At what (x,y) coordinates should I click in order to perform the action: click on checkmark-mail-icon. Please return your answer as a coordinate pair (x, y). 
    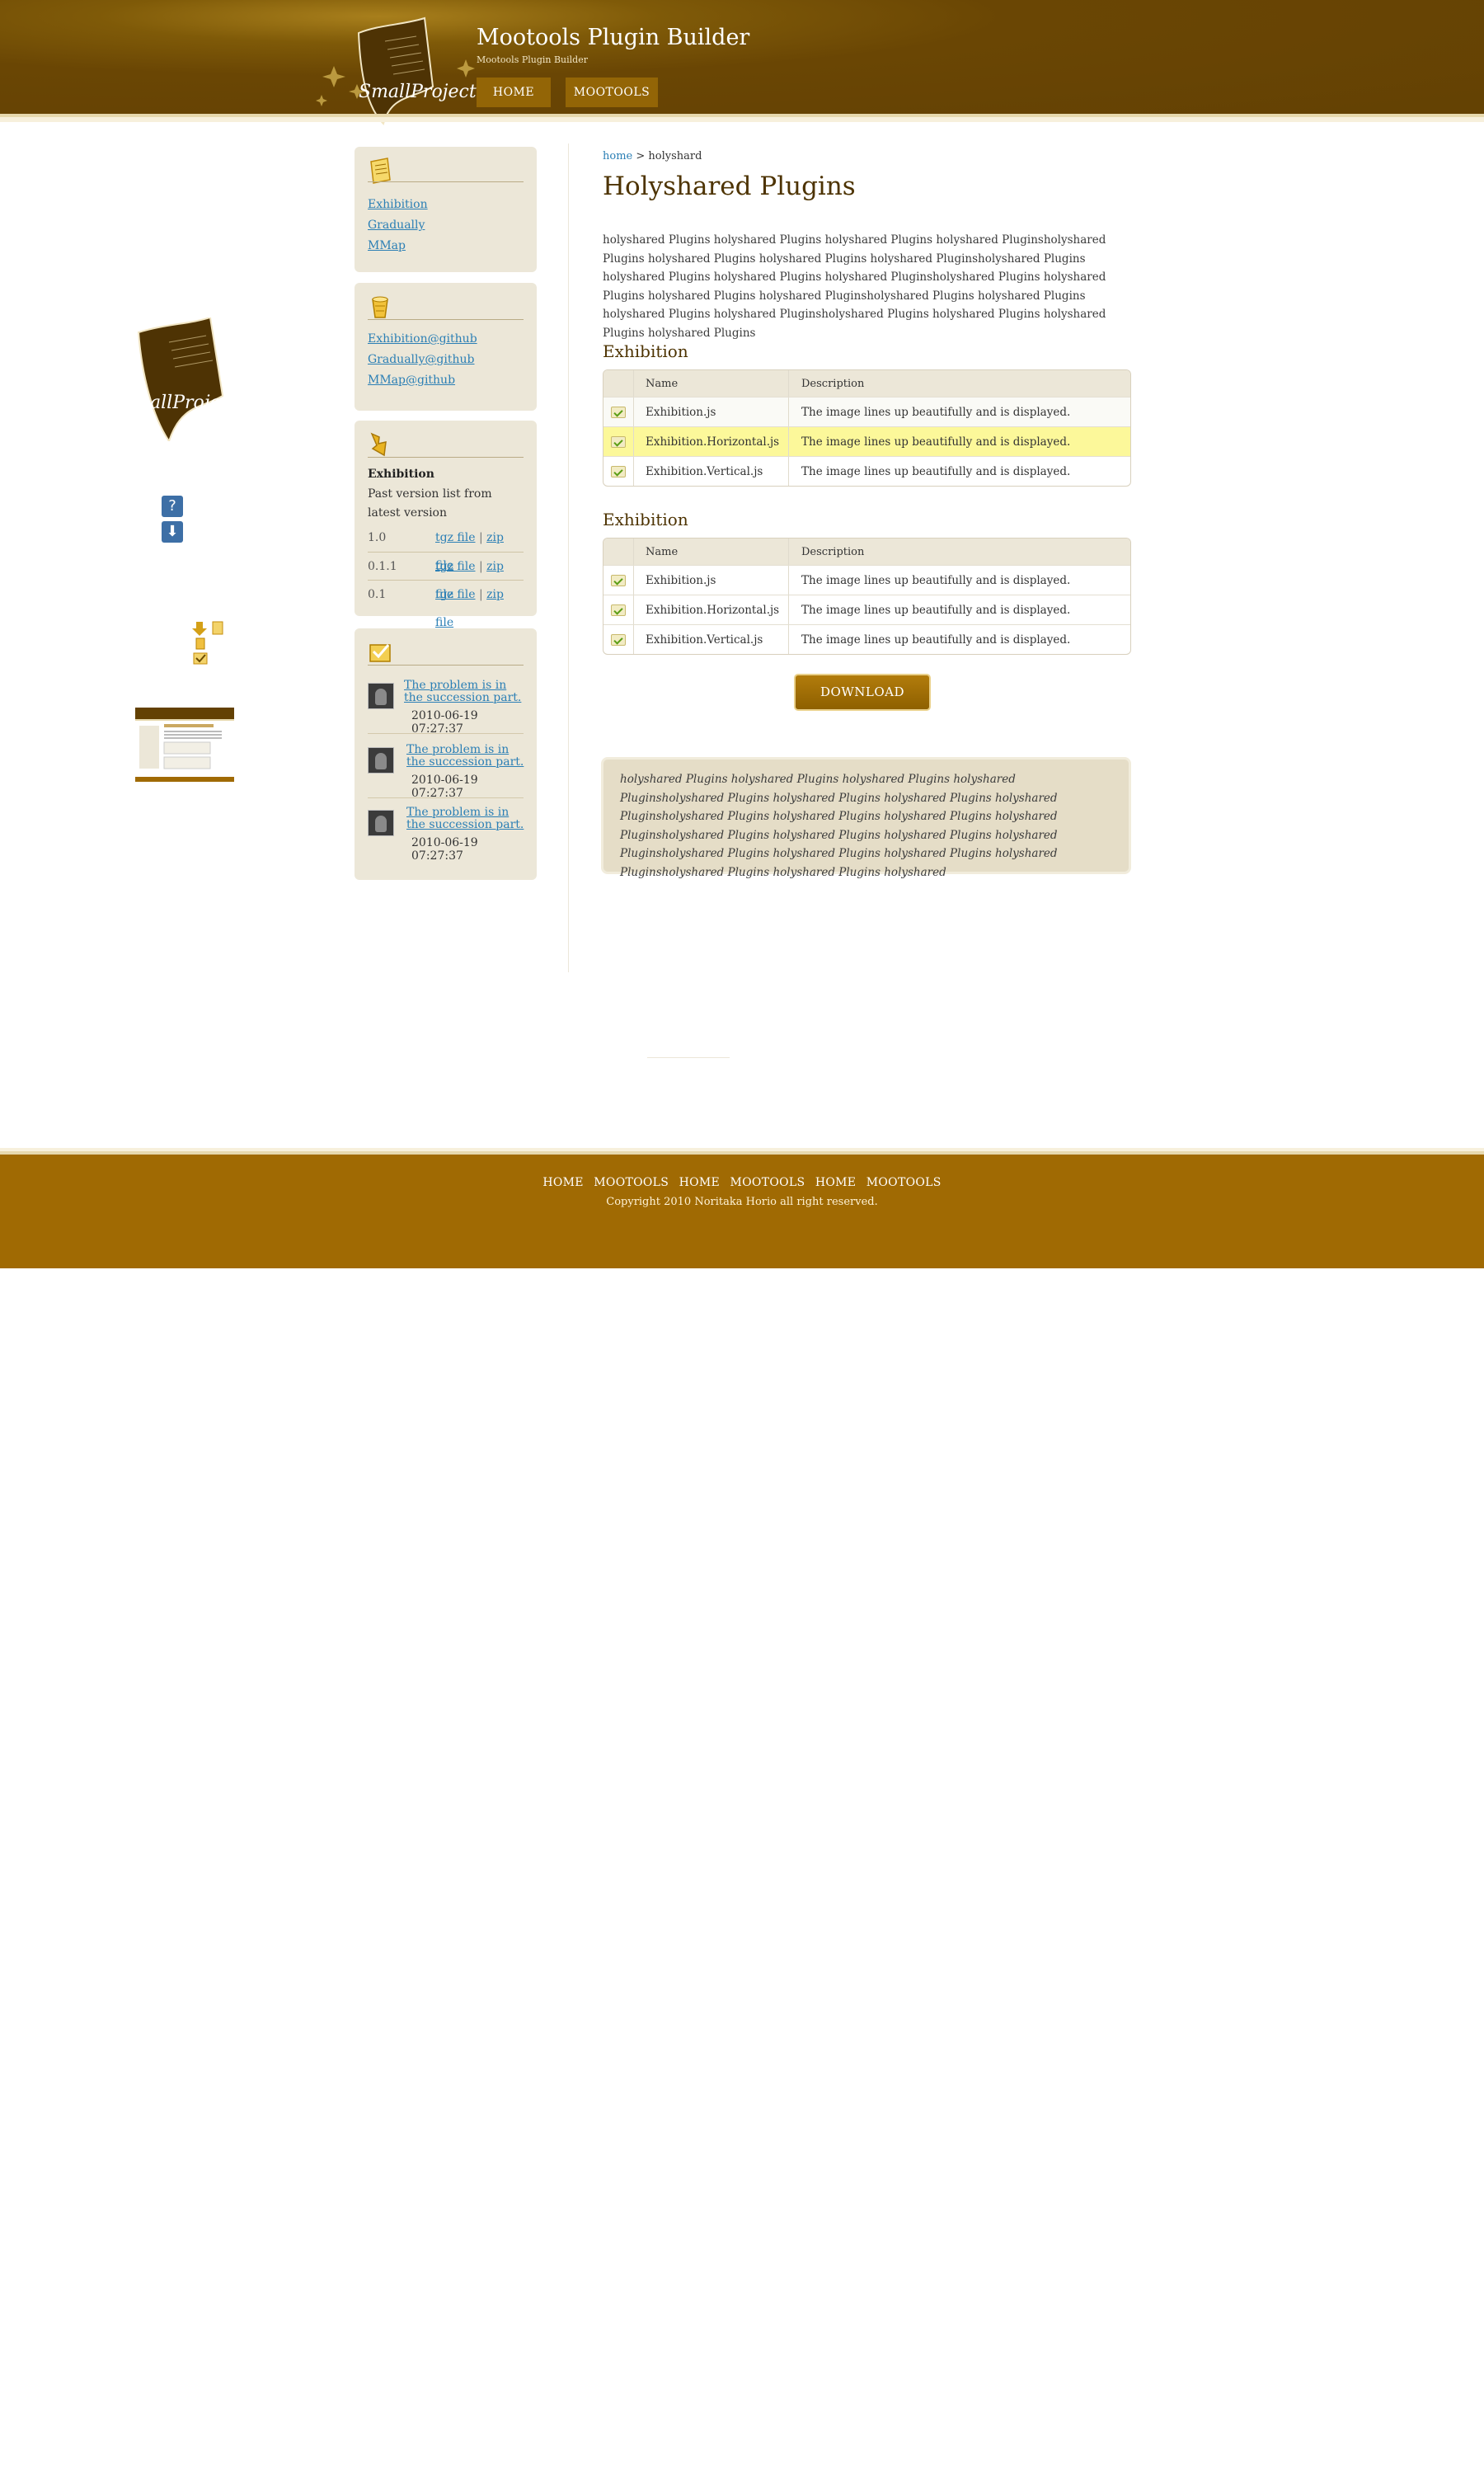
    Looking at the image, I should click on (380, 653).